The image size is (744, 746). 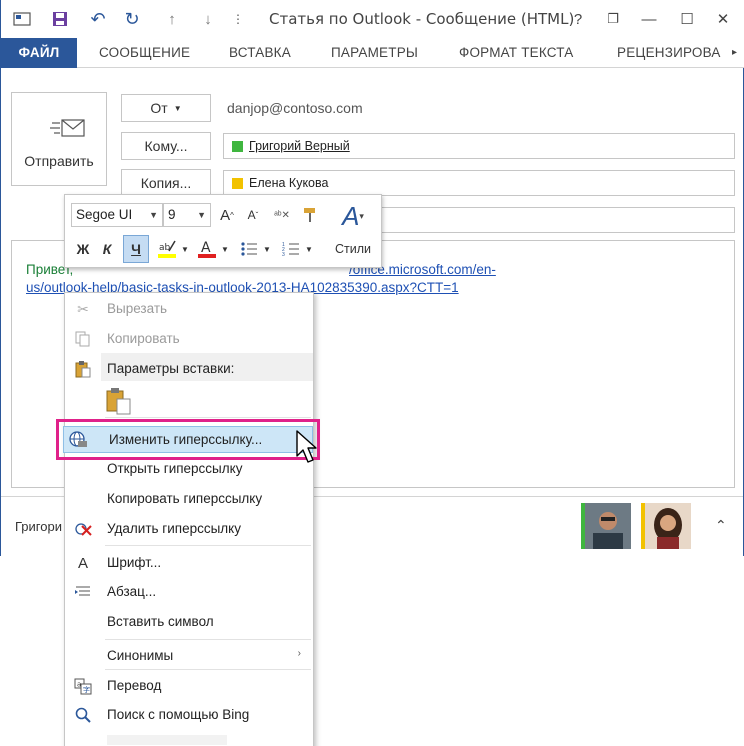 I want to click on tab-message: СООБЩЕНИЕ, so click(x=144, y=53).